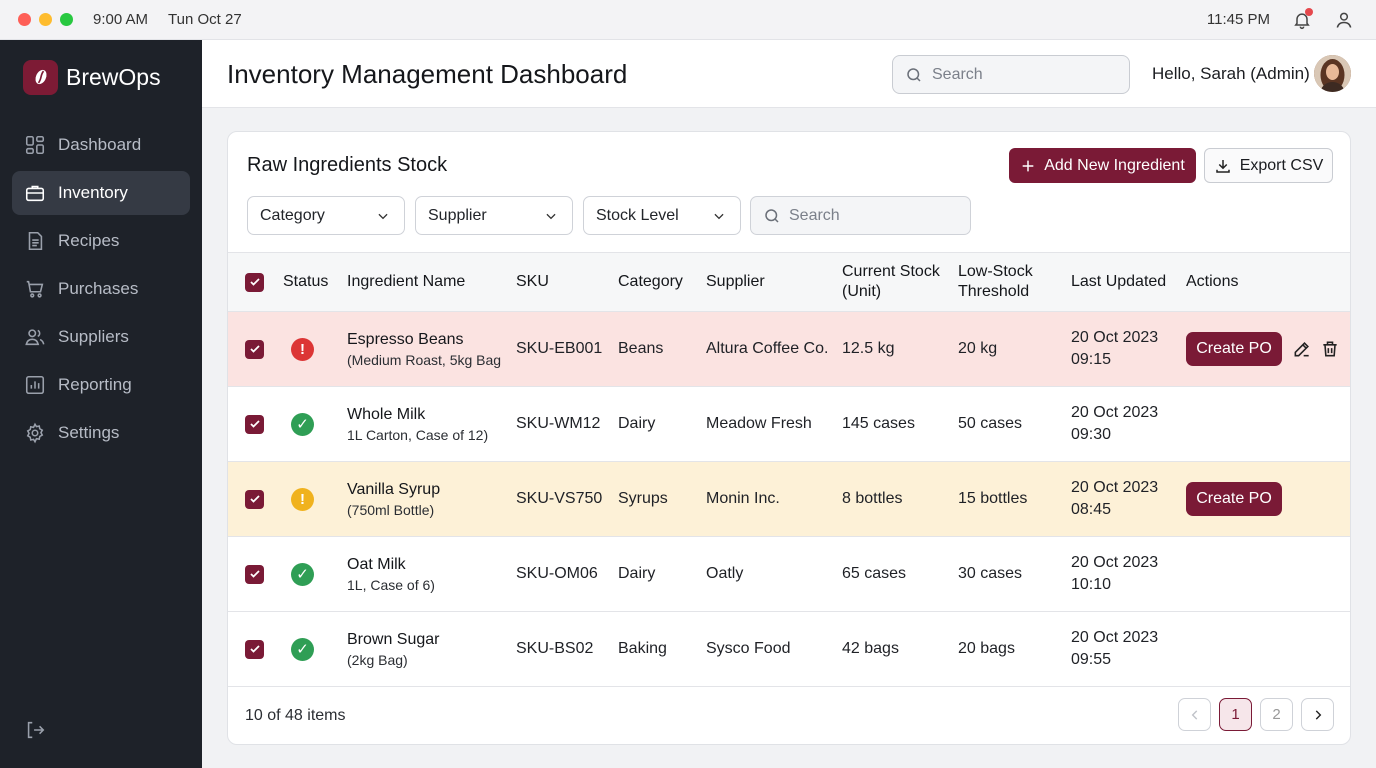 This screenshot has width=1376, height=768. I want to click on brand: BrewOps, so click(101, 77).